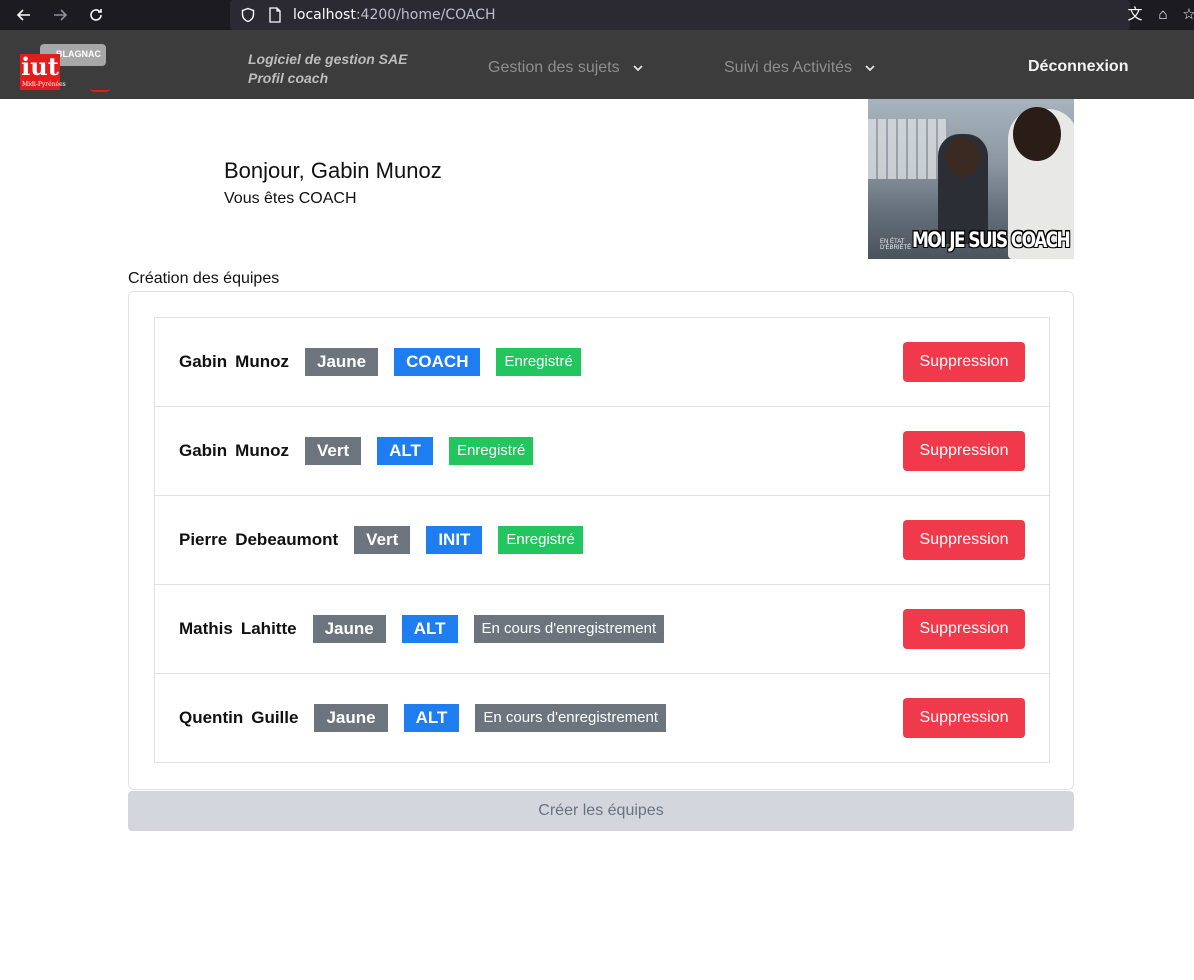 This screenshot has height=980, width=1194. I want to click on section-title: Création des équipes, so click(204, 278).